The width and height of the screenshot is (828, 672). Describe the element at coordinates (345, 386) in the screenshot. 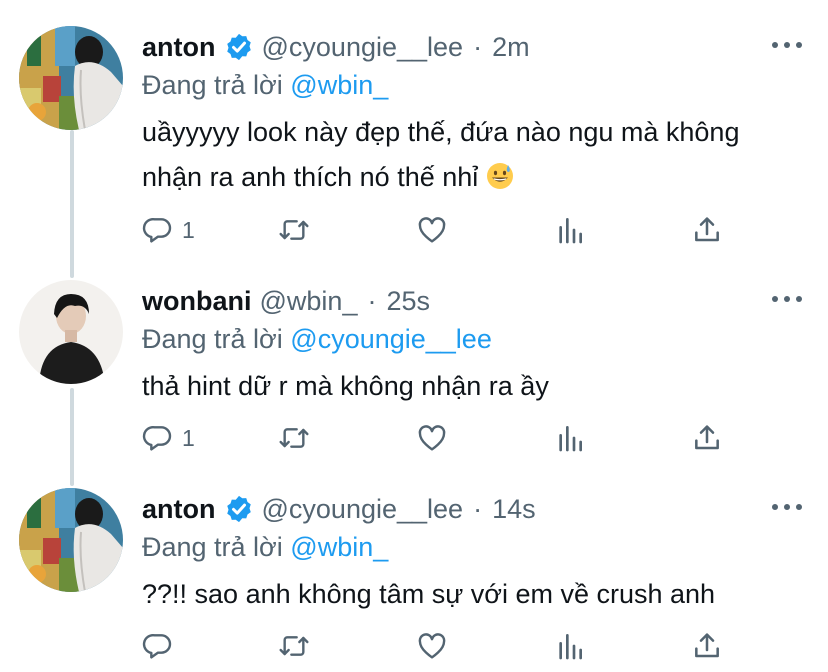

I see `tweet-text-line: thả hint dữ r mà không nhận ra ầy` at that location.